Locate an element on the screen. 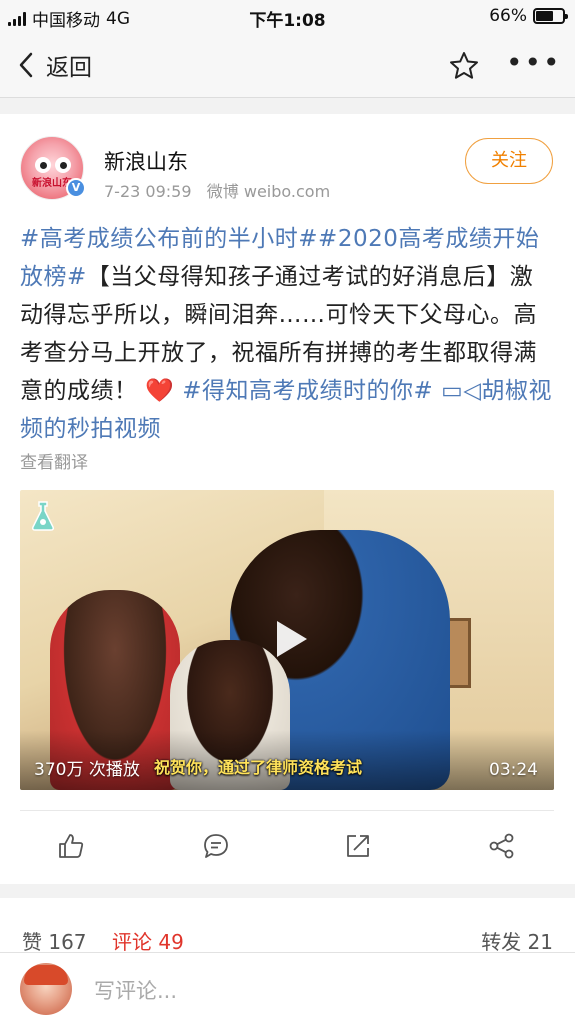 This screenshot has height=1024, width=575. avatar-eye-left is located at coordinates (43, 165).